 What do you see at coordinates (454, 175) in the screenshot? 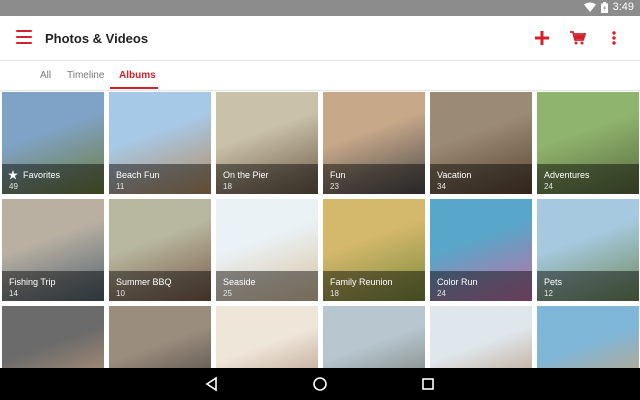
I see `album-name: Vacation` at bounding box center [454, 175].